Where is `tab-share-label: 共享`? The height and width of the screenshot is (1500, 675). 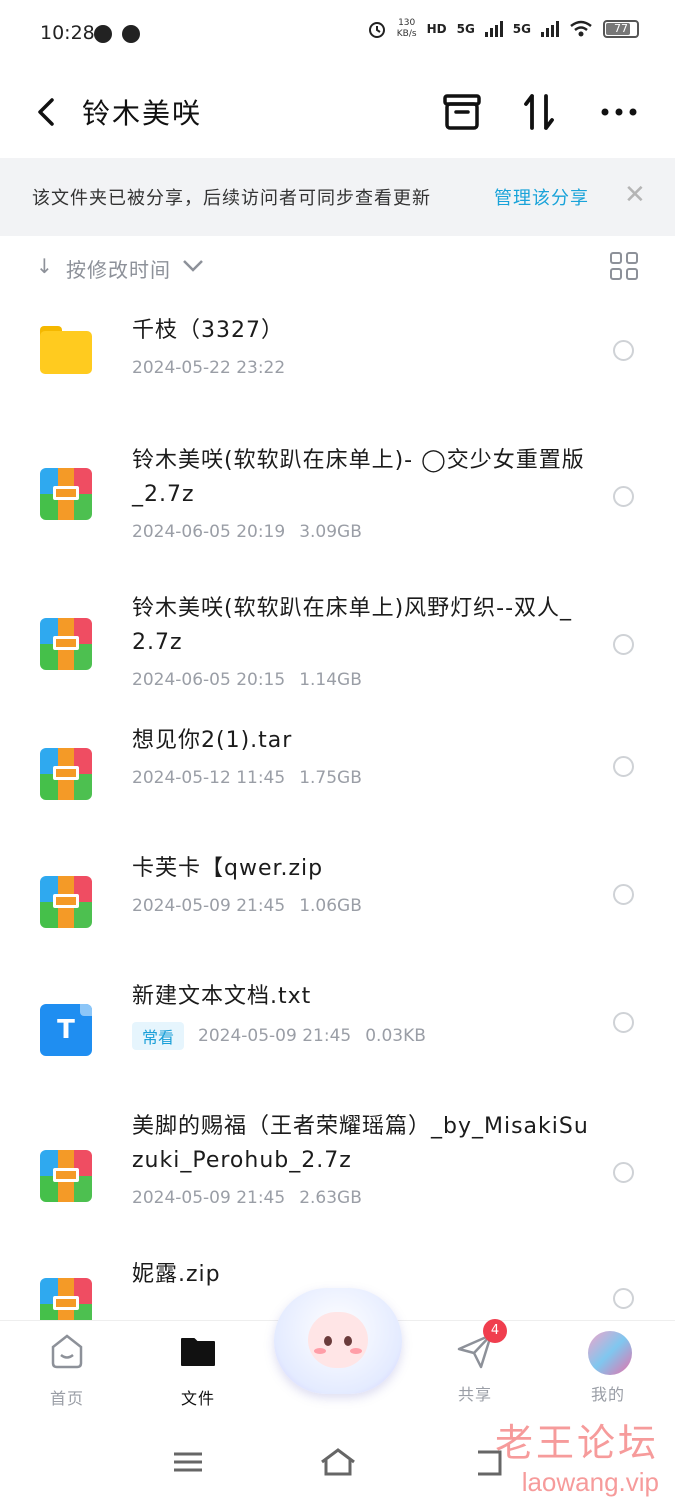
tab-share-label: 共享 is located at coordinates (474, 1394).